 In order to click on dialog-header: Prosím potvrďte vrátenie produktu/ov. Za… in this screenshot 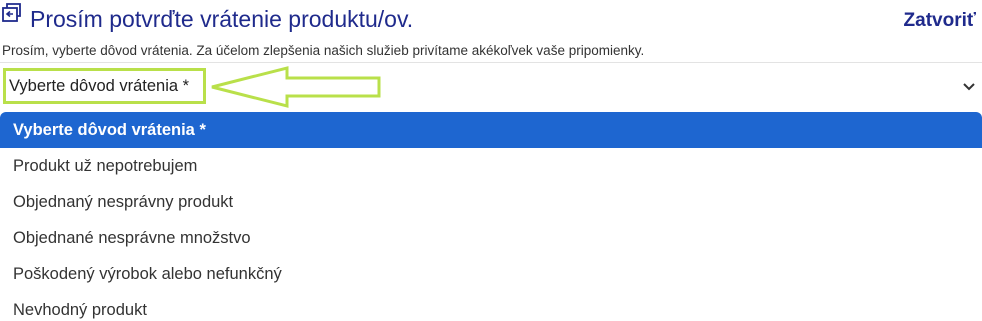, I will do `click(491, 21)`.